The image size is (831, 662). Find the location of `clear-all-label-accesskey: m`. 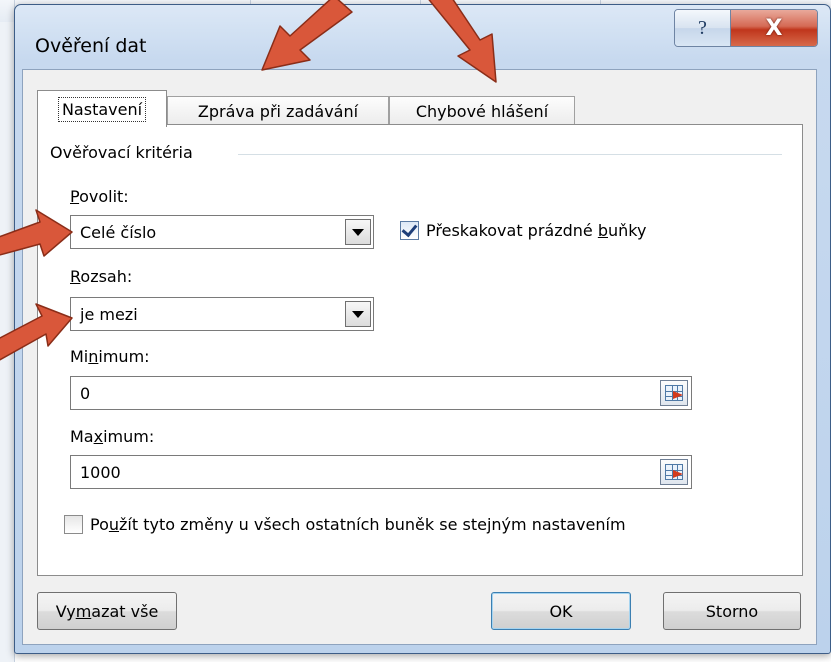

clear-all-label-accesskey: m is located at coordinates (83, 611).